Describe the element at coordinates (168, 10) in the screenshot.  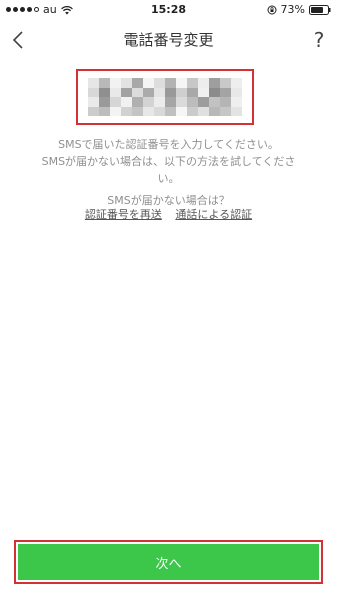
I see `status-bar: au 15:28 73%` at that location.